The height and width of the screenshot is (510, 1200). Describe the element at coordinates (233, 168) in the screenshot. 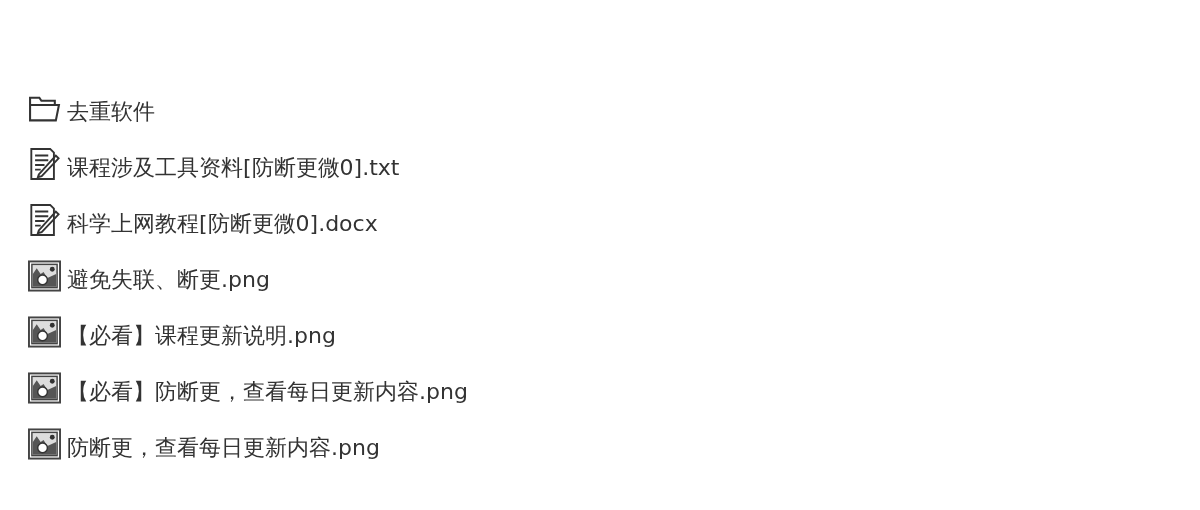

I see `file-name: 课程涉及工具资料[防断更微0].txt` at that location.